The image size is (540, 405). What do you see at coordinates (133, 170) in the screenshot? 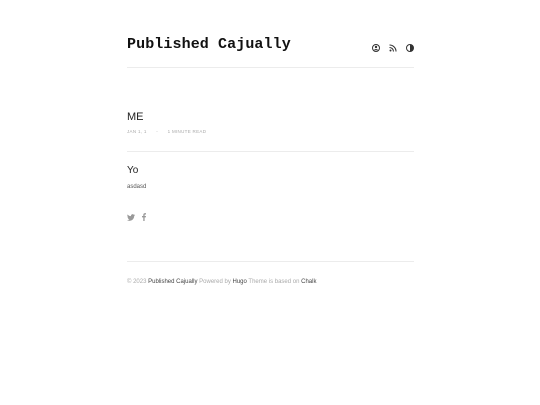
I see `section-heading: Yo` at bounding box center [133, 170].